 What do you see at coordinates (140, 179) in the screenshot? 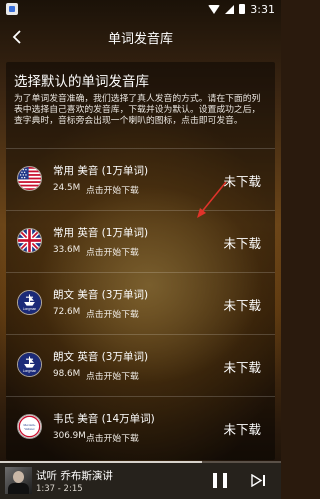
I see `library-item-common-us: 常用 美音 (1万单词) 24.5M 点击开始下载 未下载` at bounding box center [140, 179].